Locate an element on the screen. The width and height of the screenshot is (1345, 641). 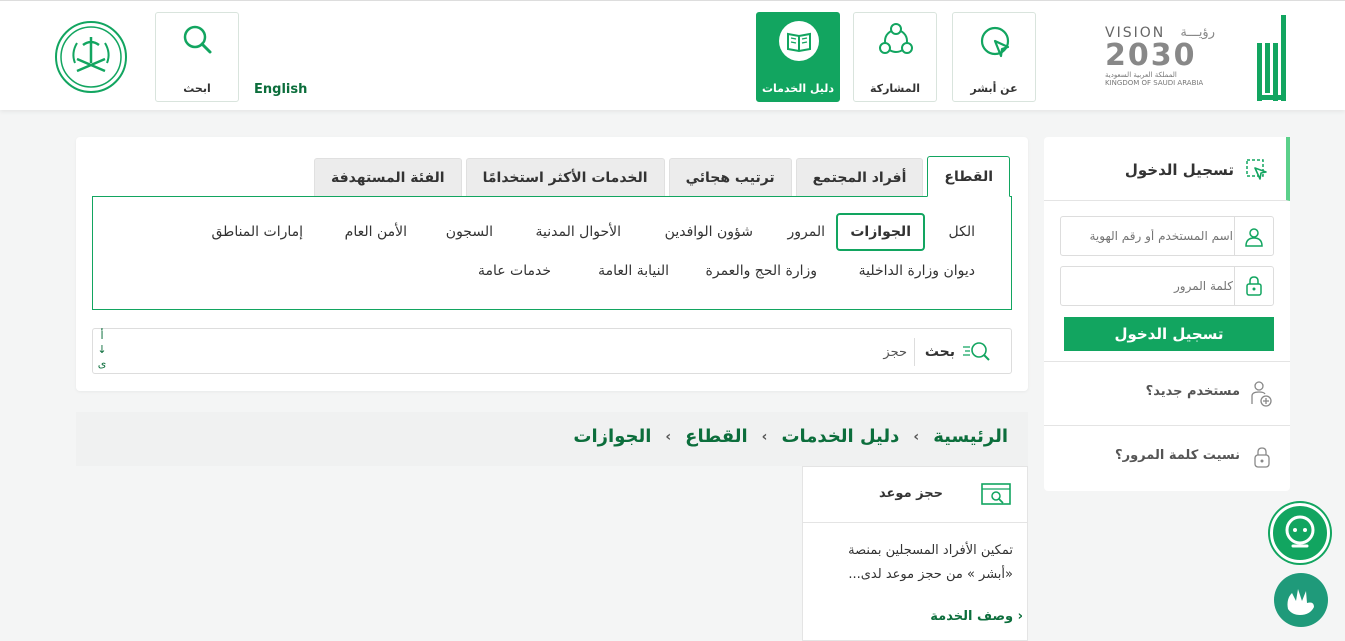
breadcrumb-sector: القطاع is located at coordinates (716, 436).